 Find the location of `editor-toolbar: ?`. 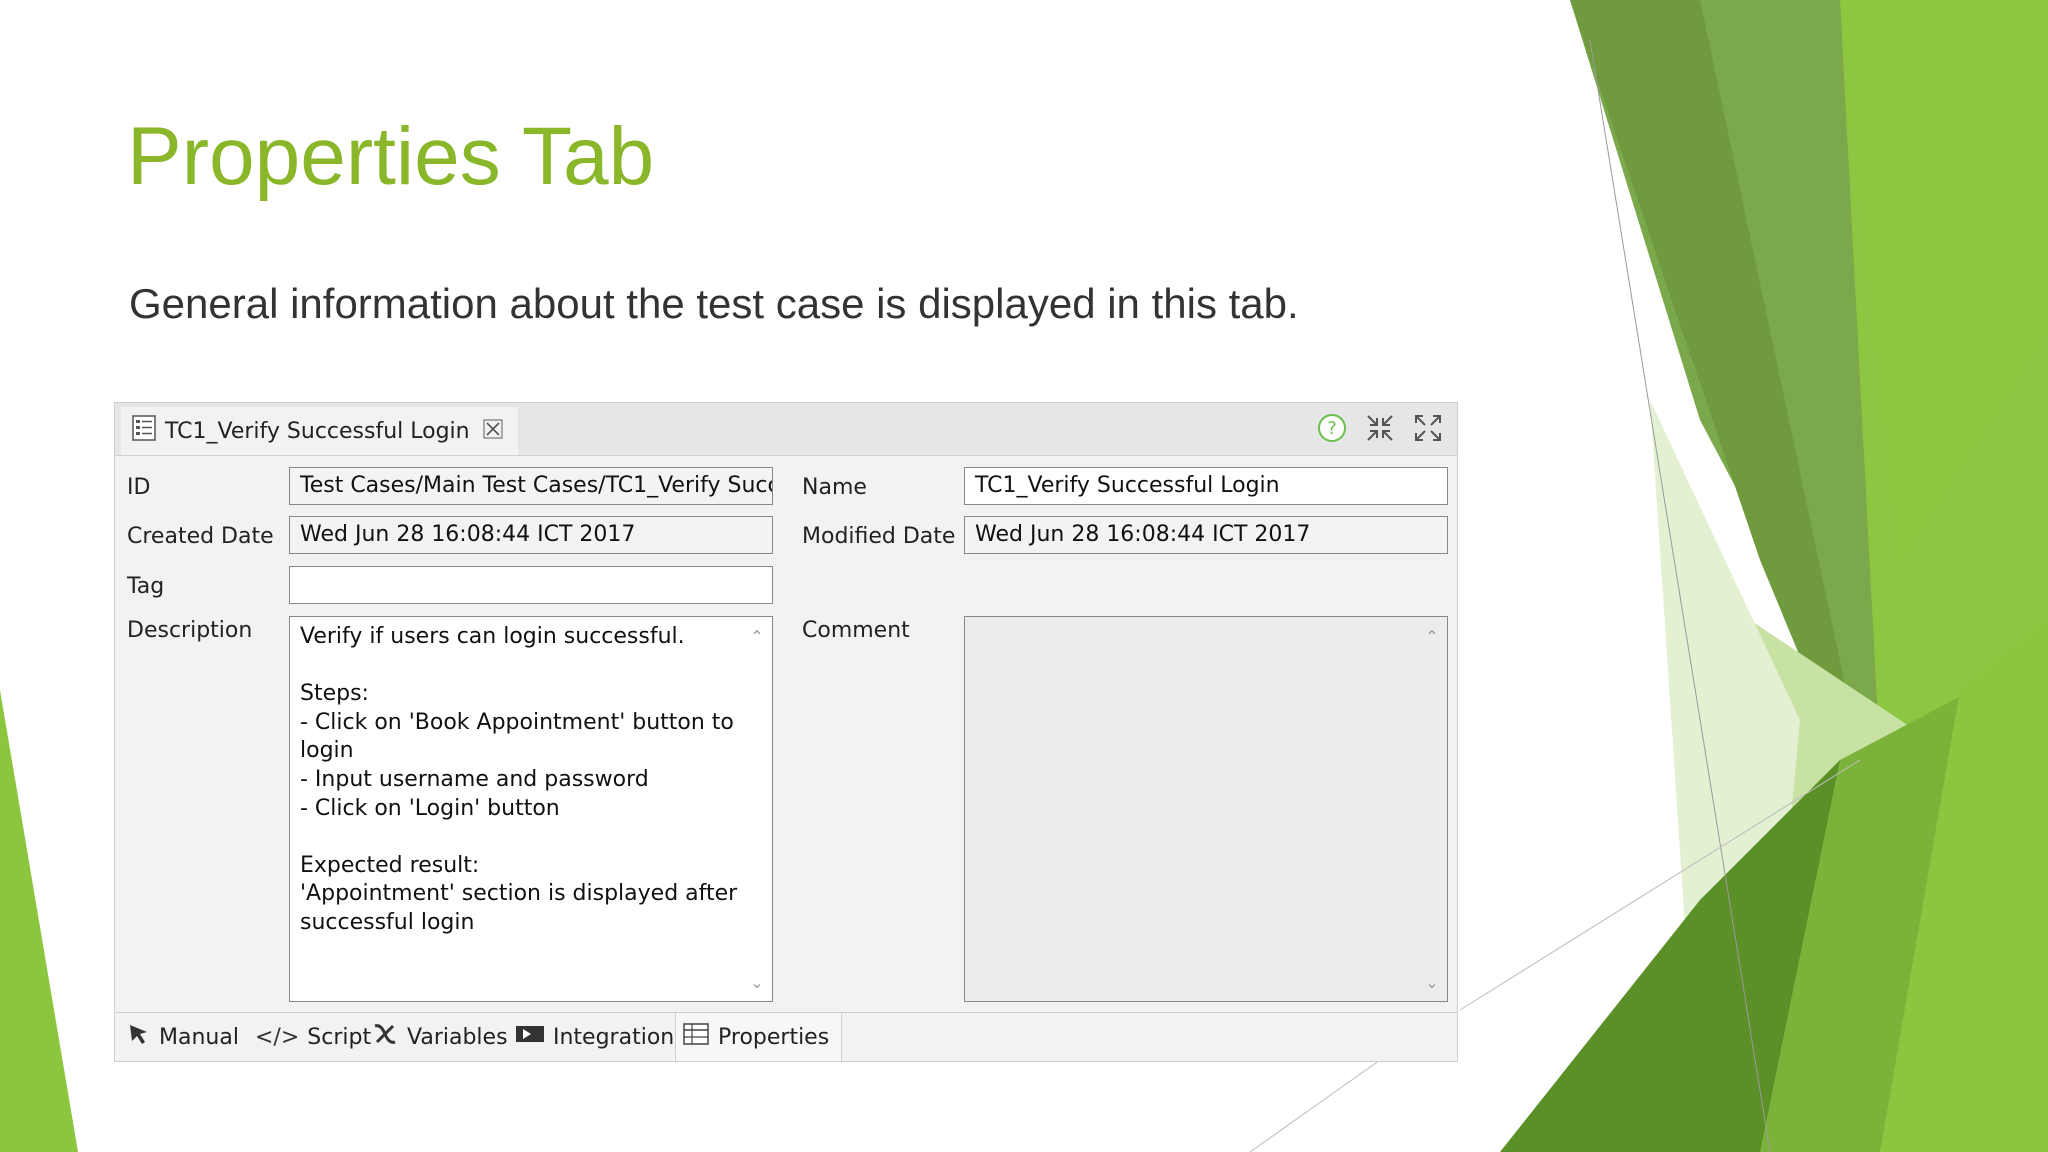

editor-toolbar: ? is located at coordinates (1380, 428).